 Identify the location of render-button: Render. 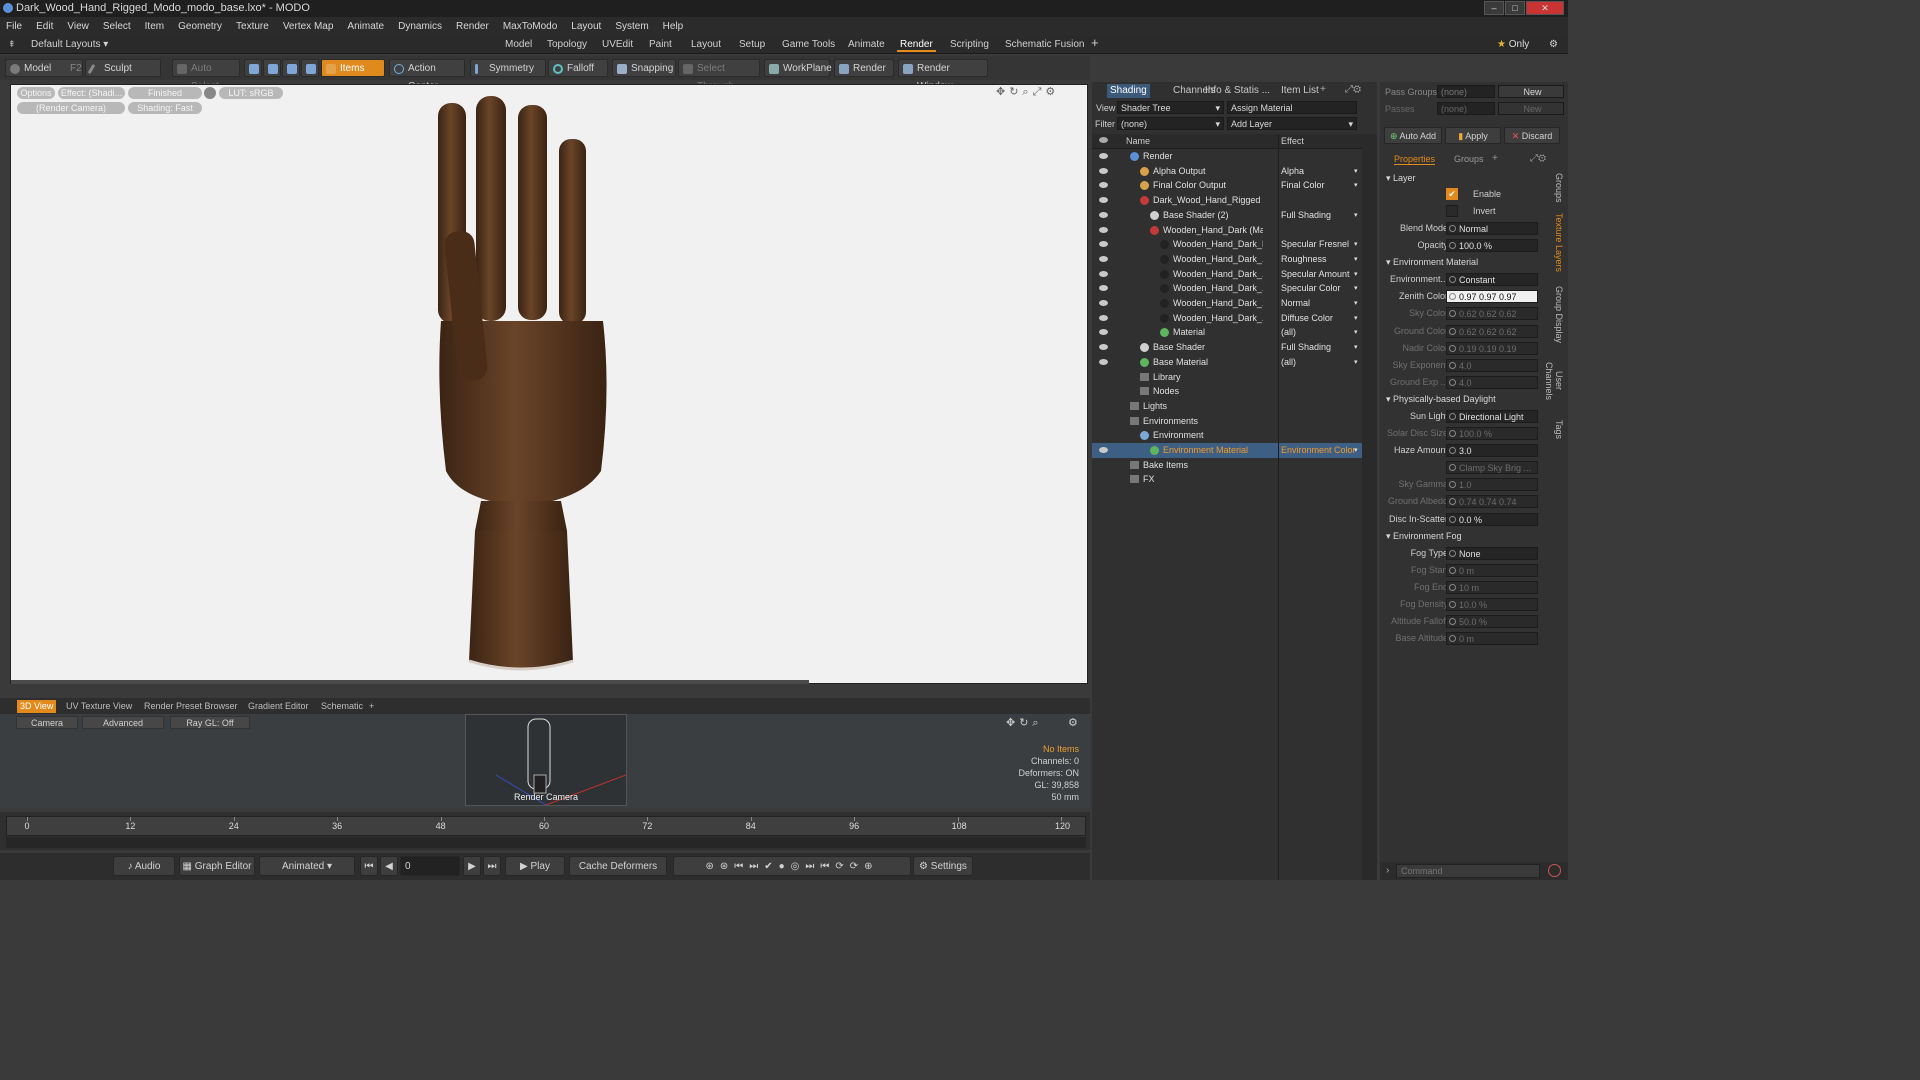
(864, 68).